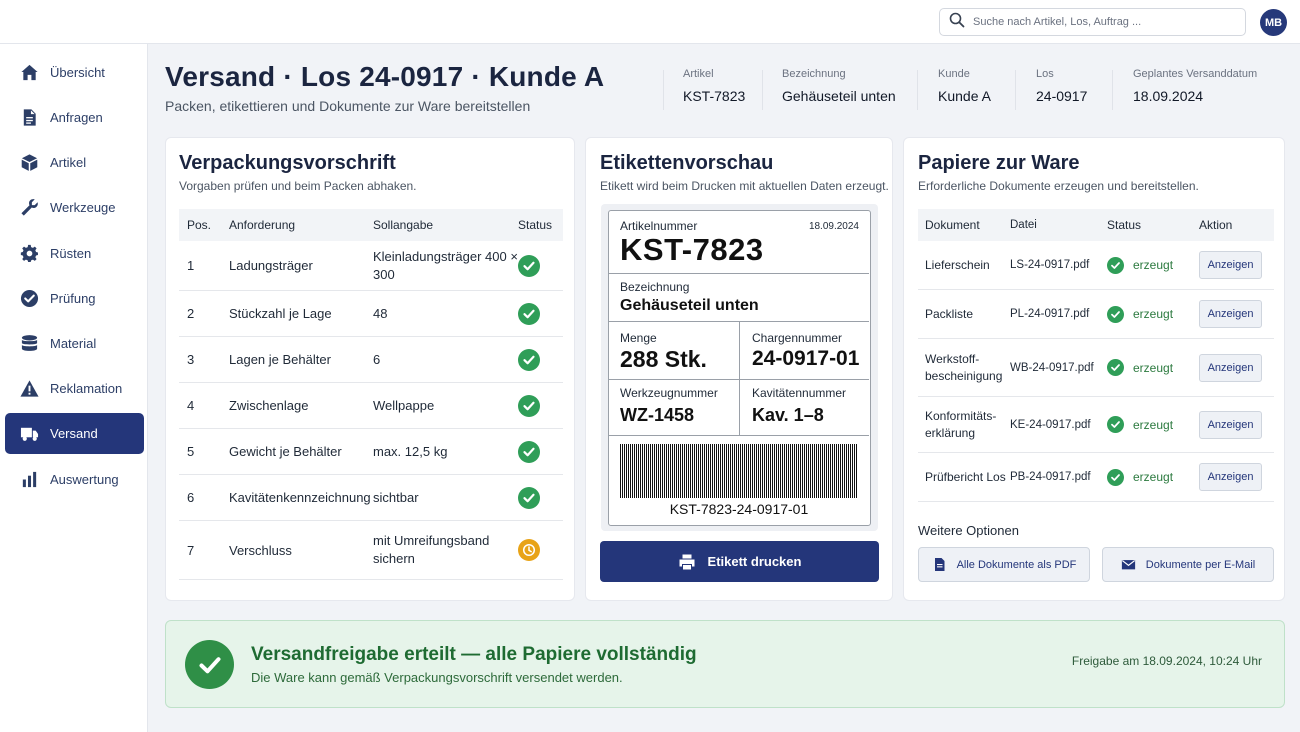 The height and width of the screenshot is (732, 1300). What do you see at coordinates (371, 550) in the screenshot?
I see `table-row: 7 Verschluss mit Umreifungsband sichern` at bounding box center [371, 550].